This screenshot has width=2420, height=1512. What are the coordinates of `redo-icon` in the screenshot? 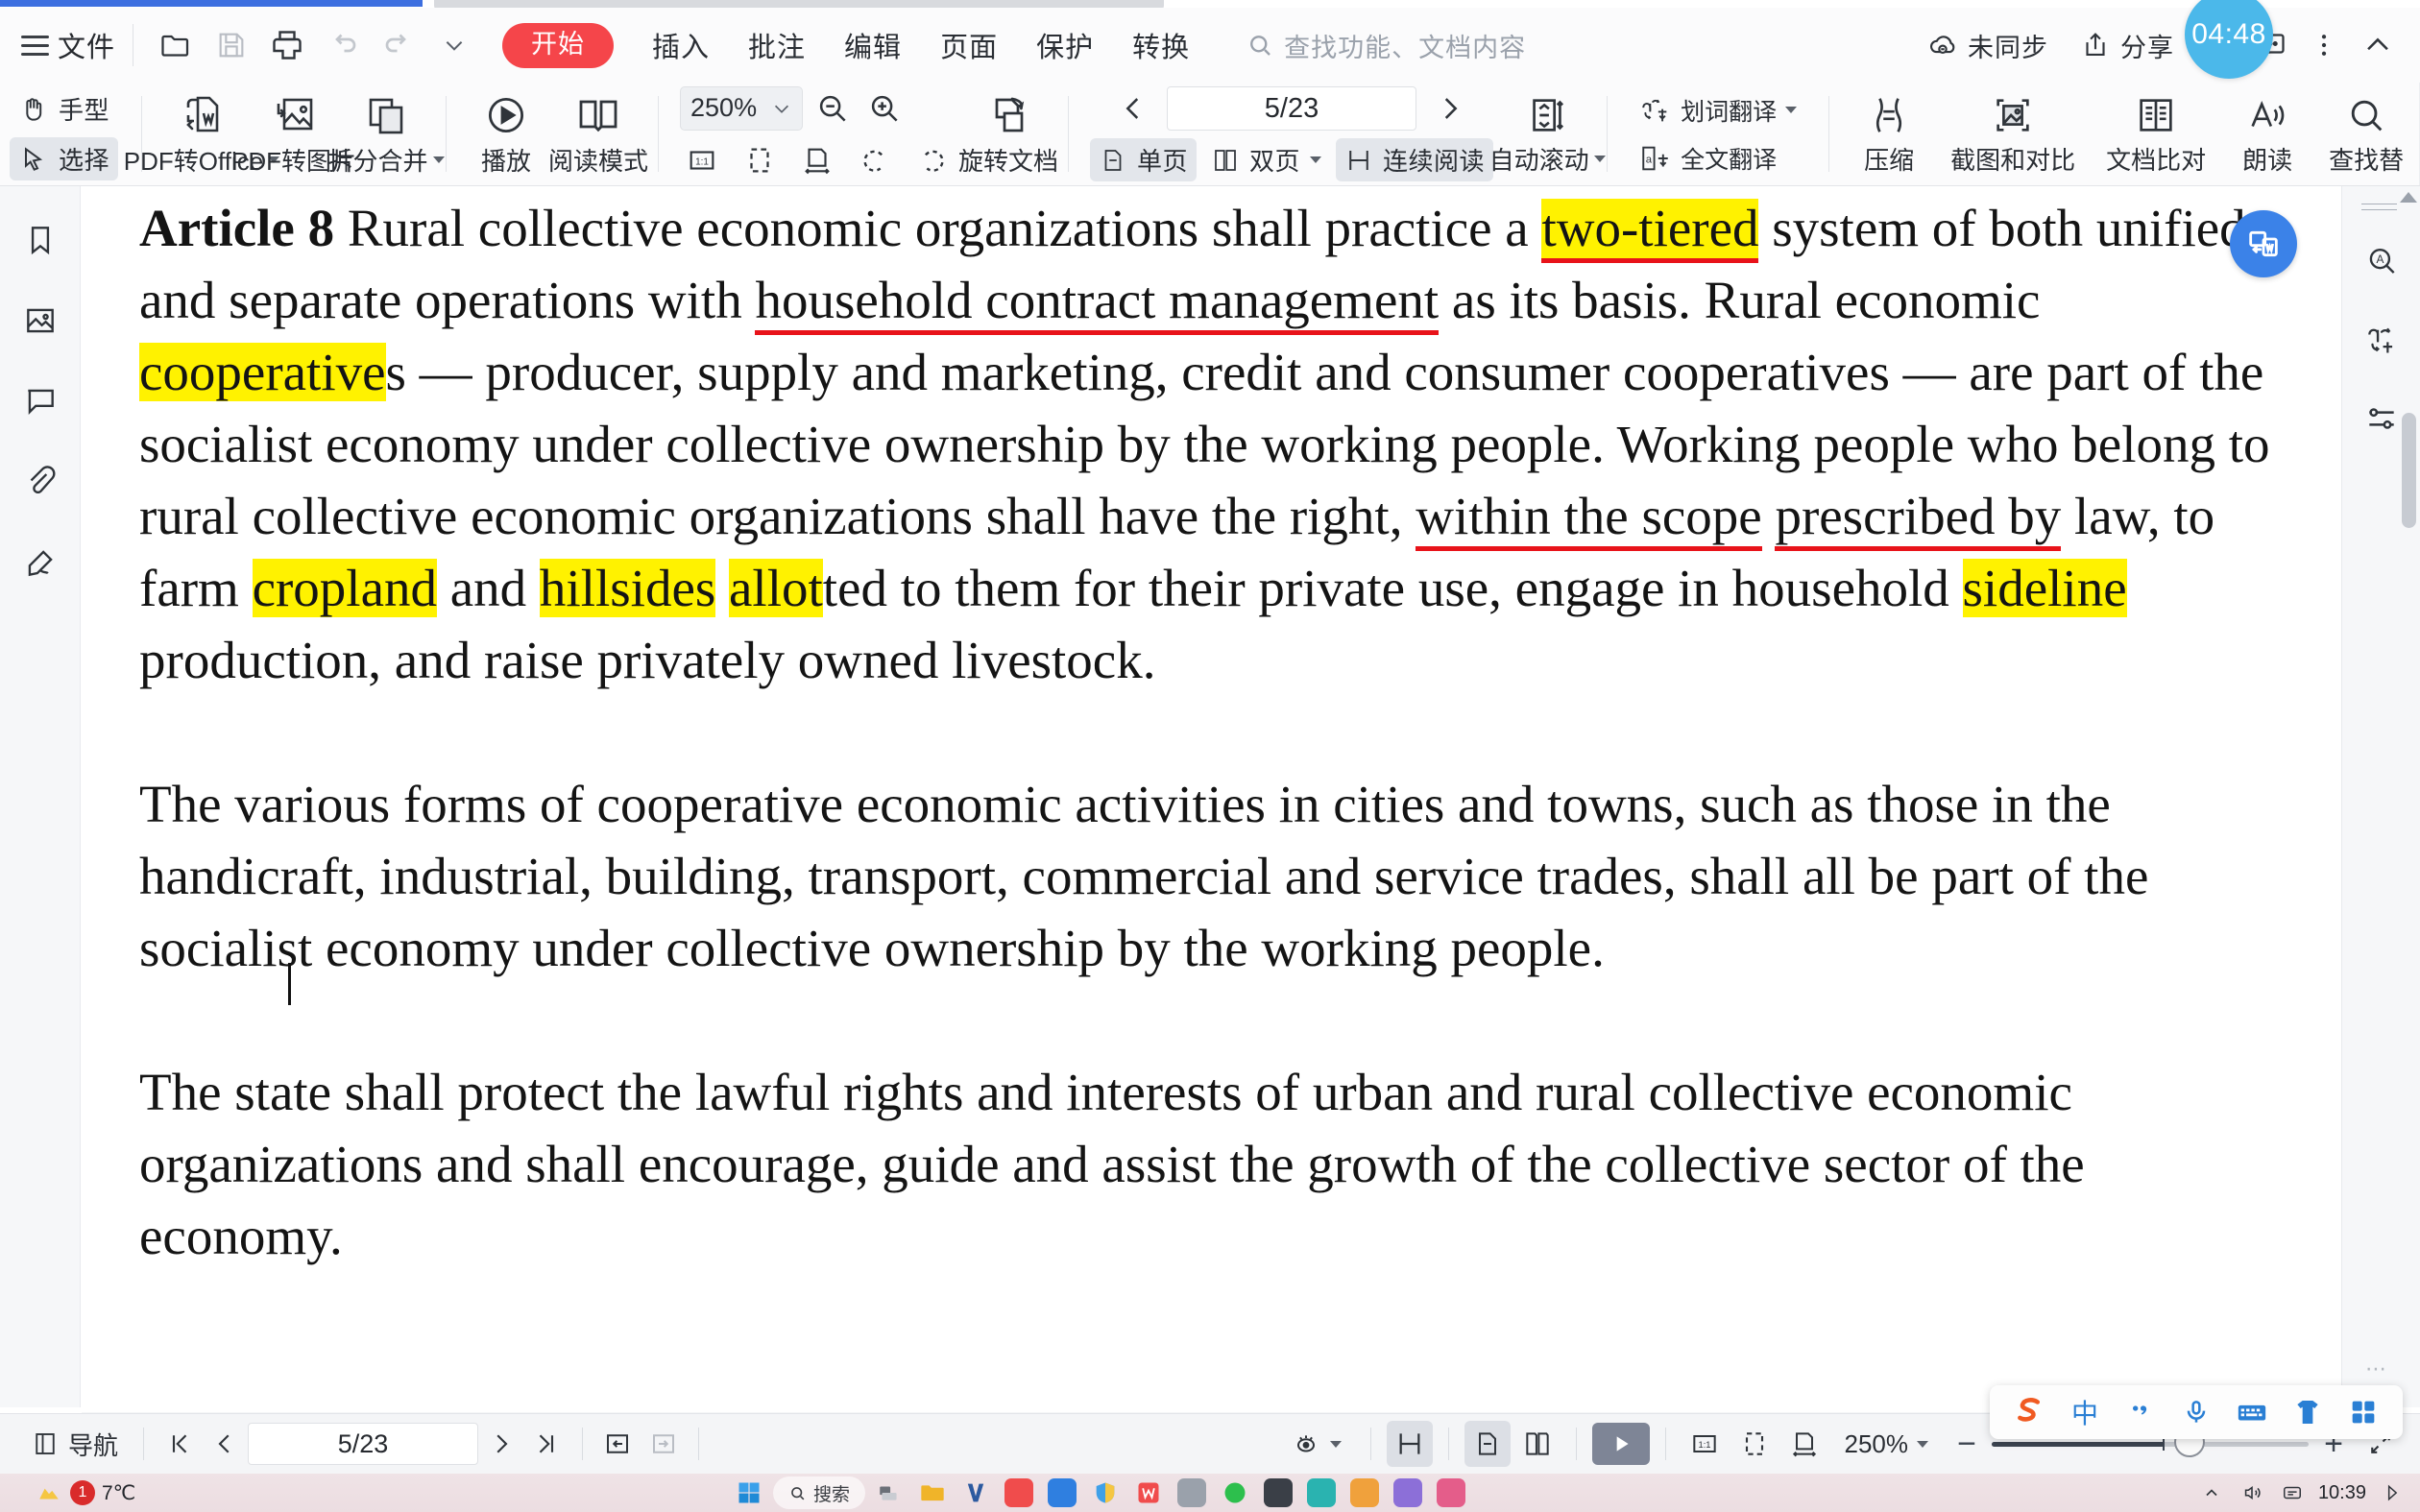 It's located at (399, 45).